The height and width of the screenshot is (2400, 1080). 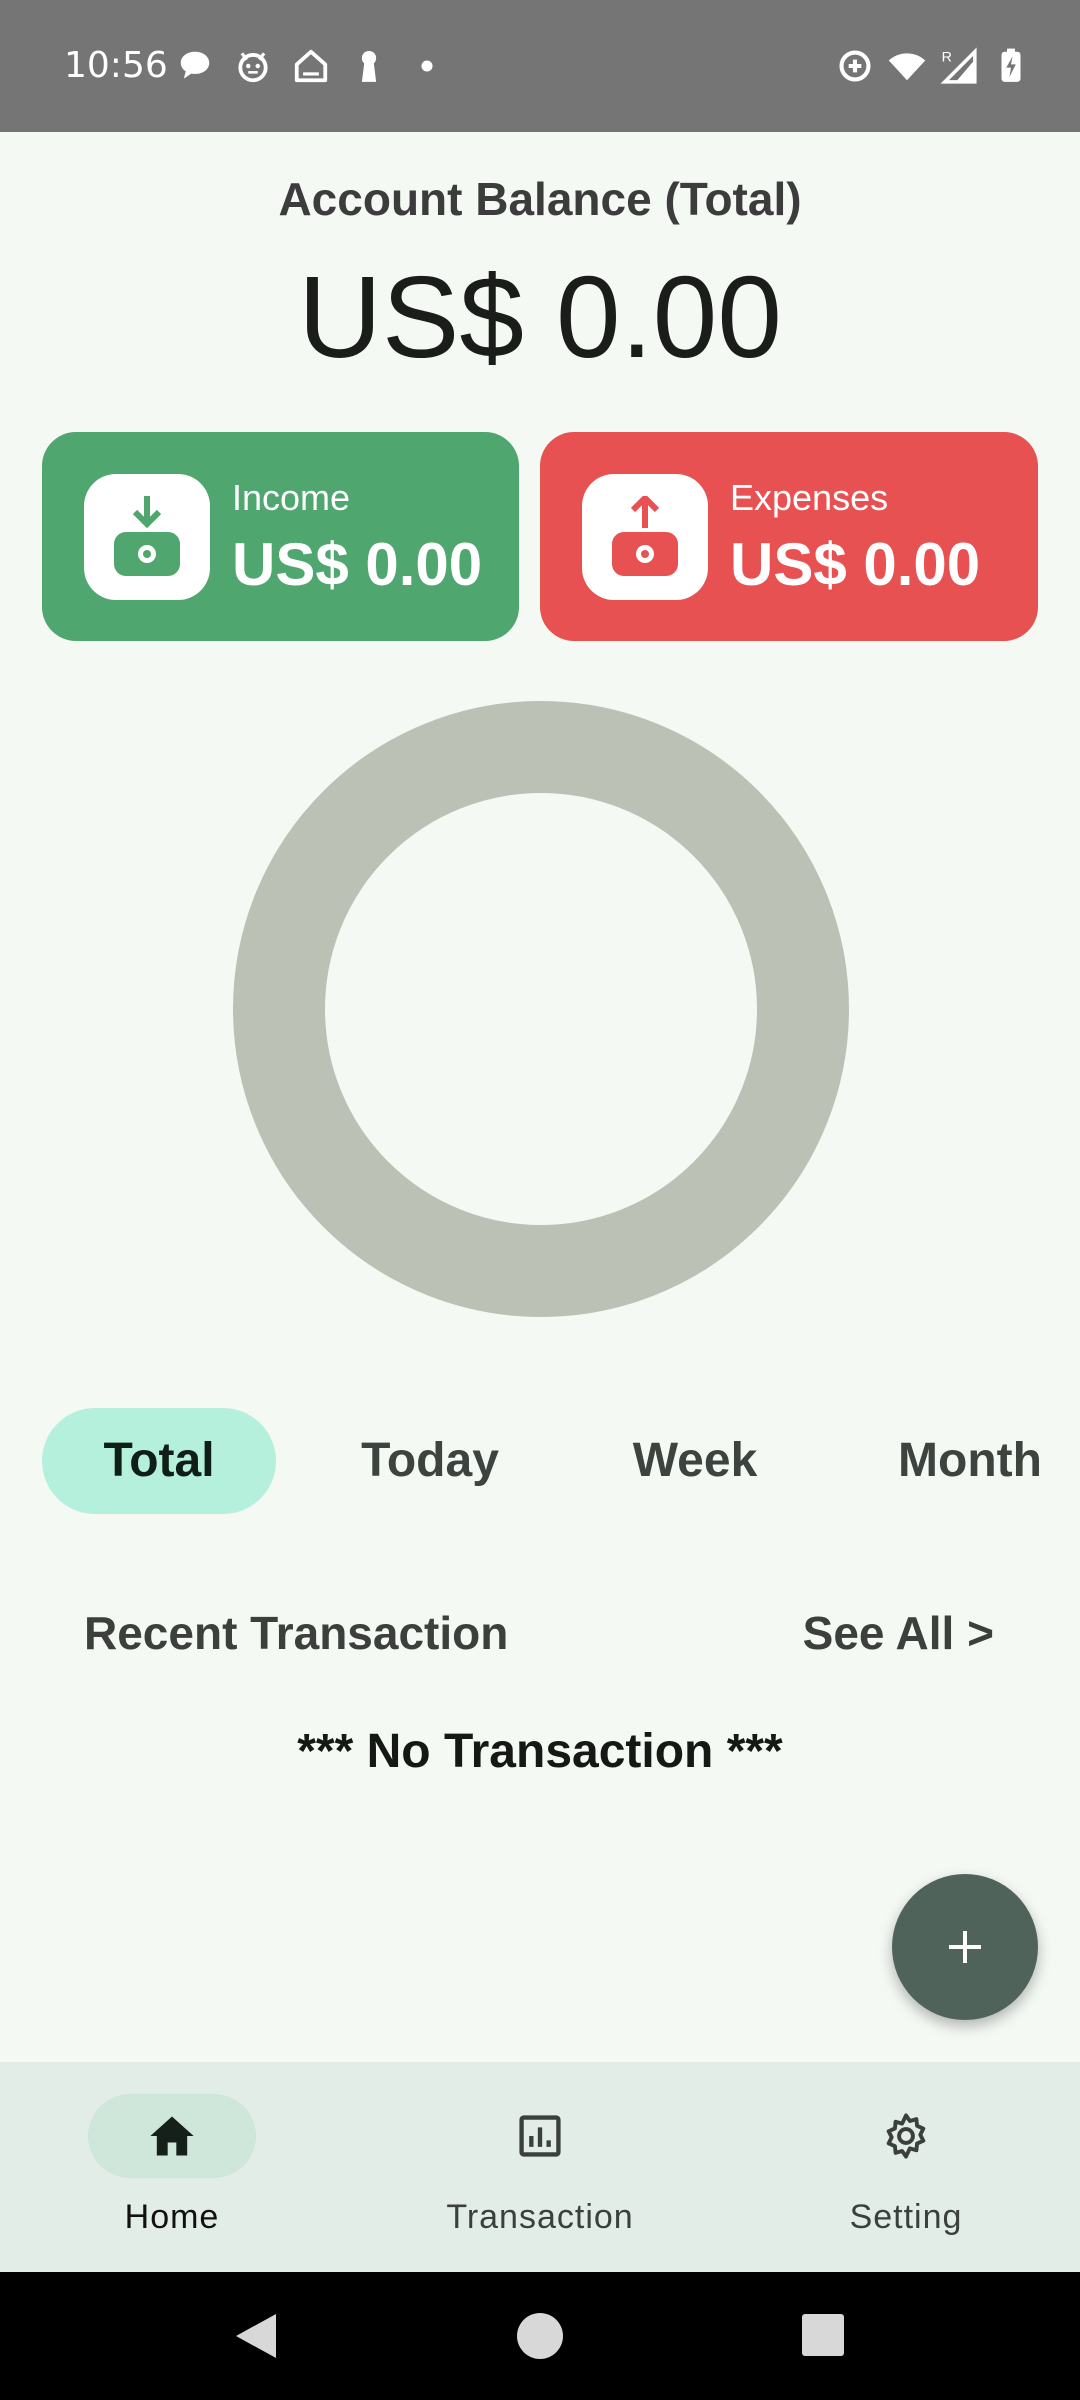 I want to click on home-circle-icon, so click(x=540, y=2336).